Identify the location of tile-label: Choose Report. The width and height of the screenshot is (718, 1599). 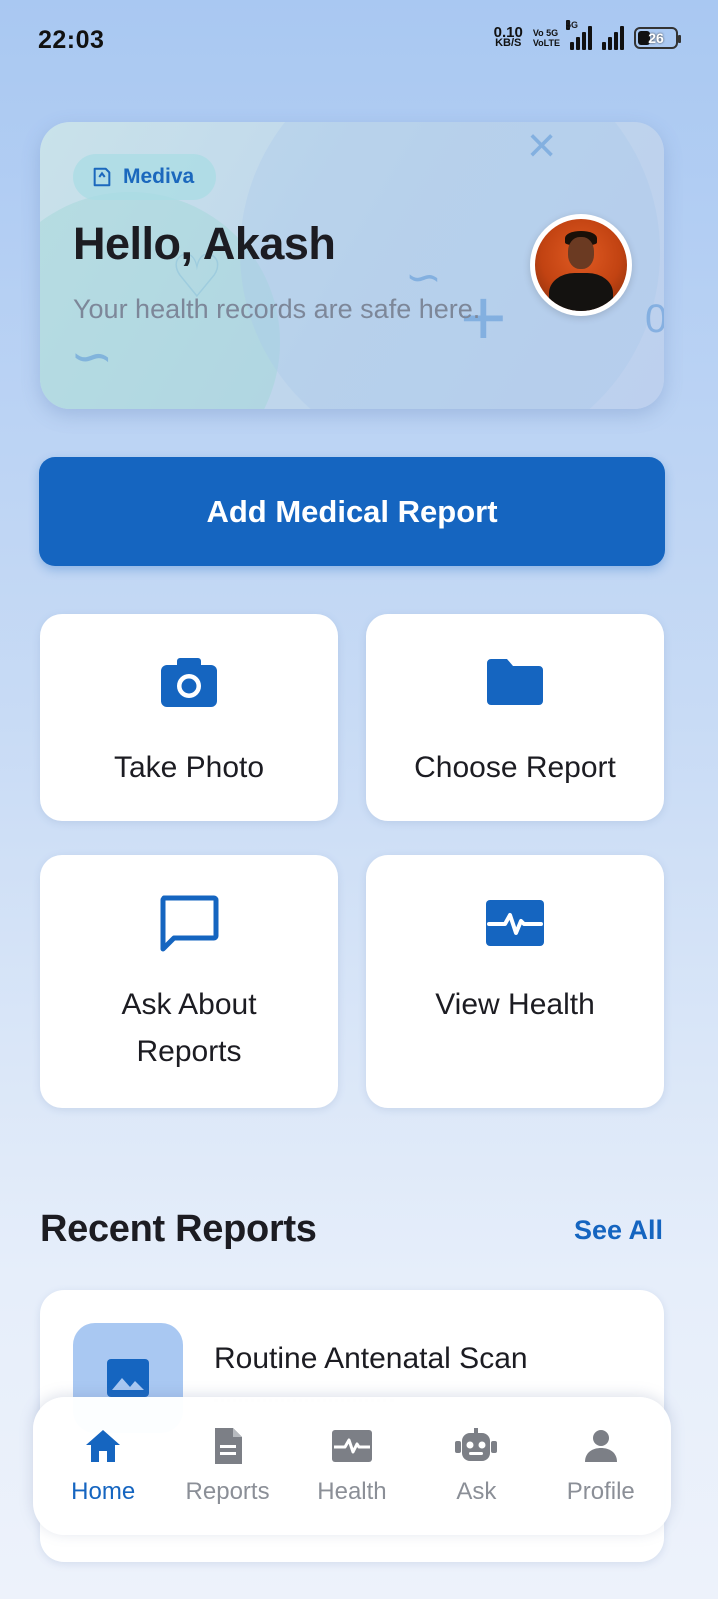
(515, 767).